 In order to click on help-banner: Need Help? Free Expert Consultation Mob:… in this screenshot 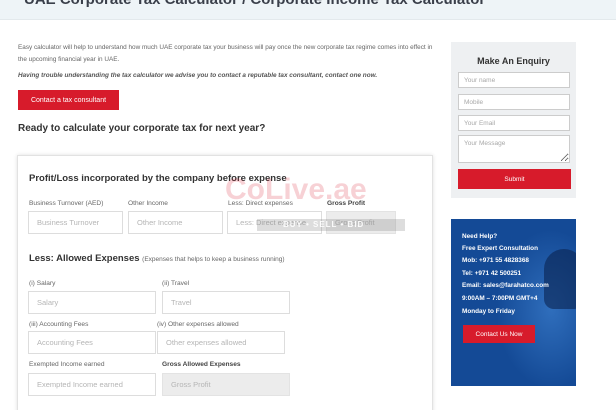, I will do `click(513, 302)`.